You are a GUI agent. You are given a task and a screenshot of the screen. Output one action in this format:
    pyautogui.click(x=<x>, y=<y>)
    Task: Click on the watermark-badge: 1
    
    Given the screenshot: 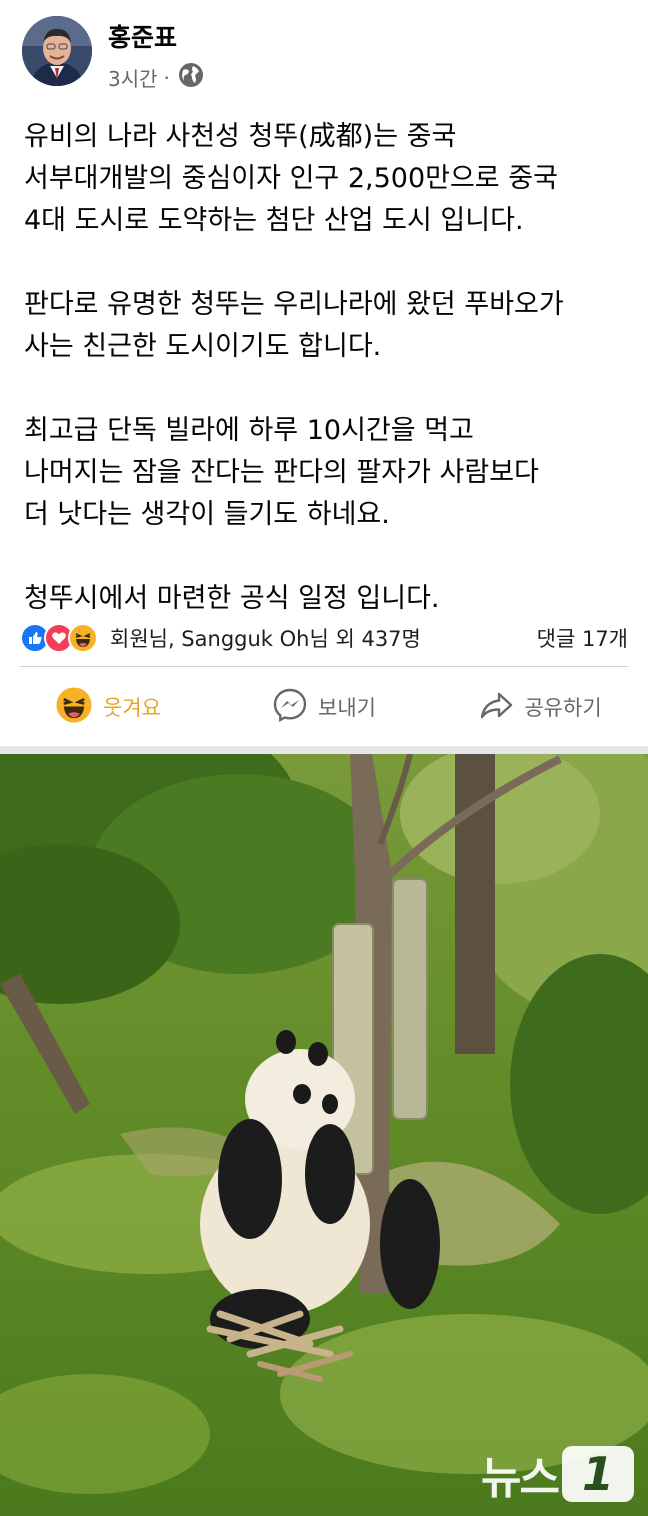 What is the action you would take?
    pyautogui.click(x=598, y=1474)
    